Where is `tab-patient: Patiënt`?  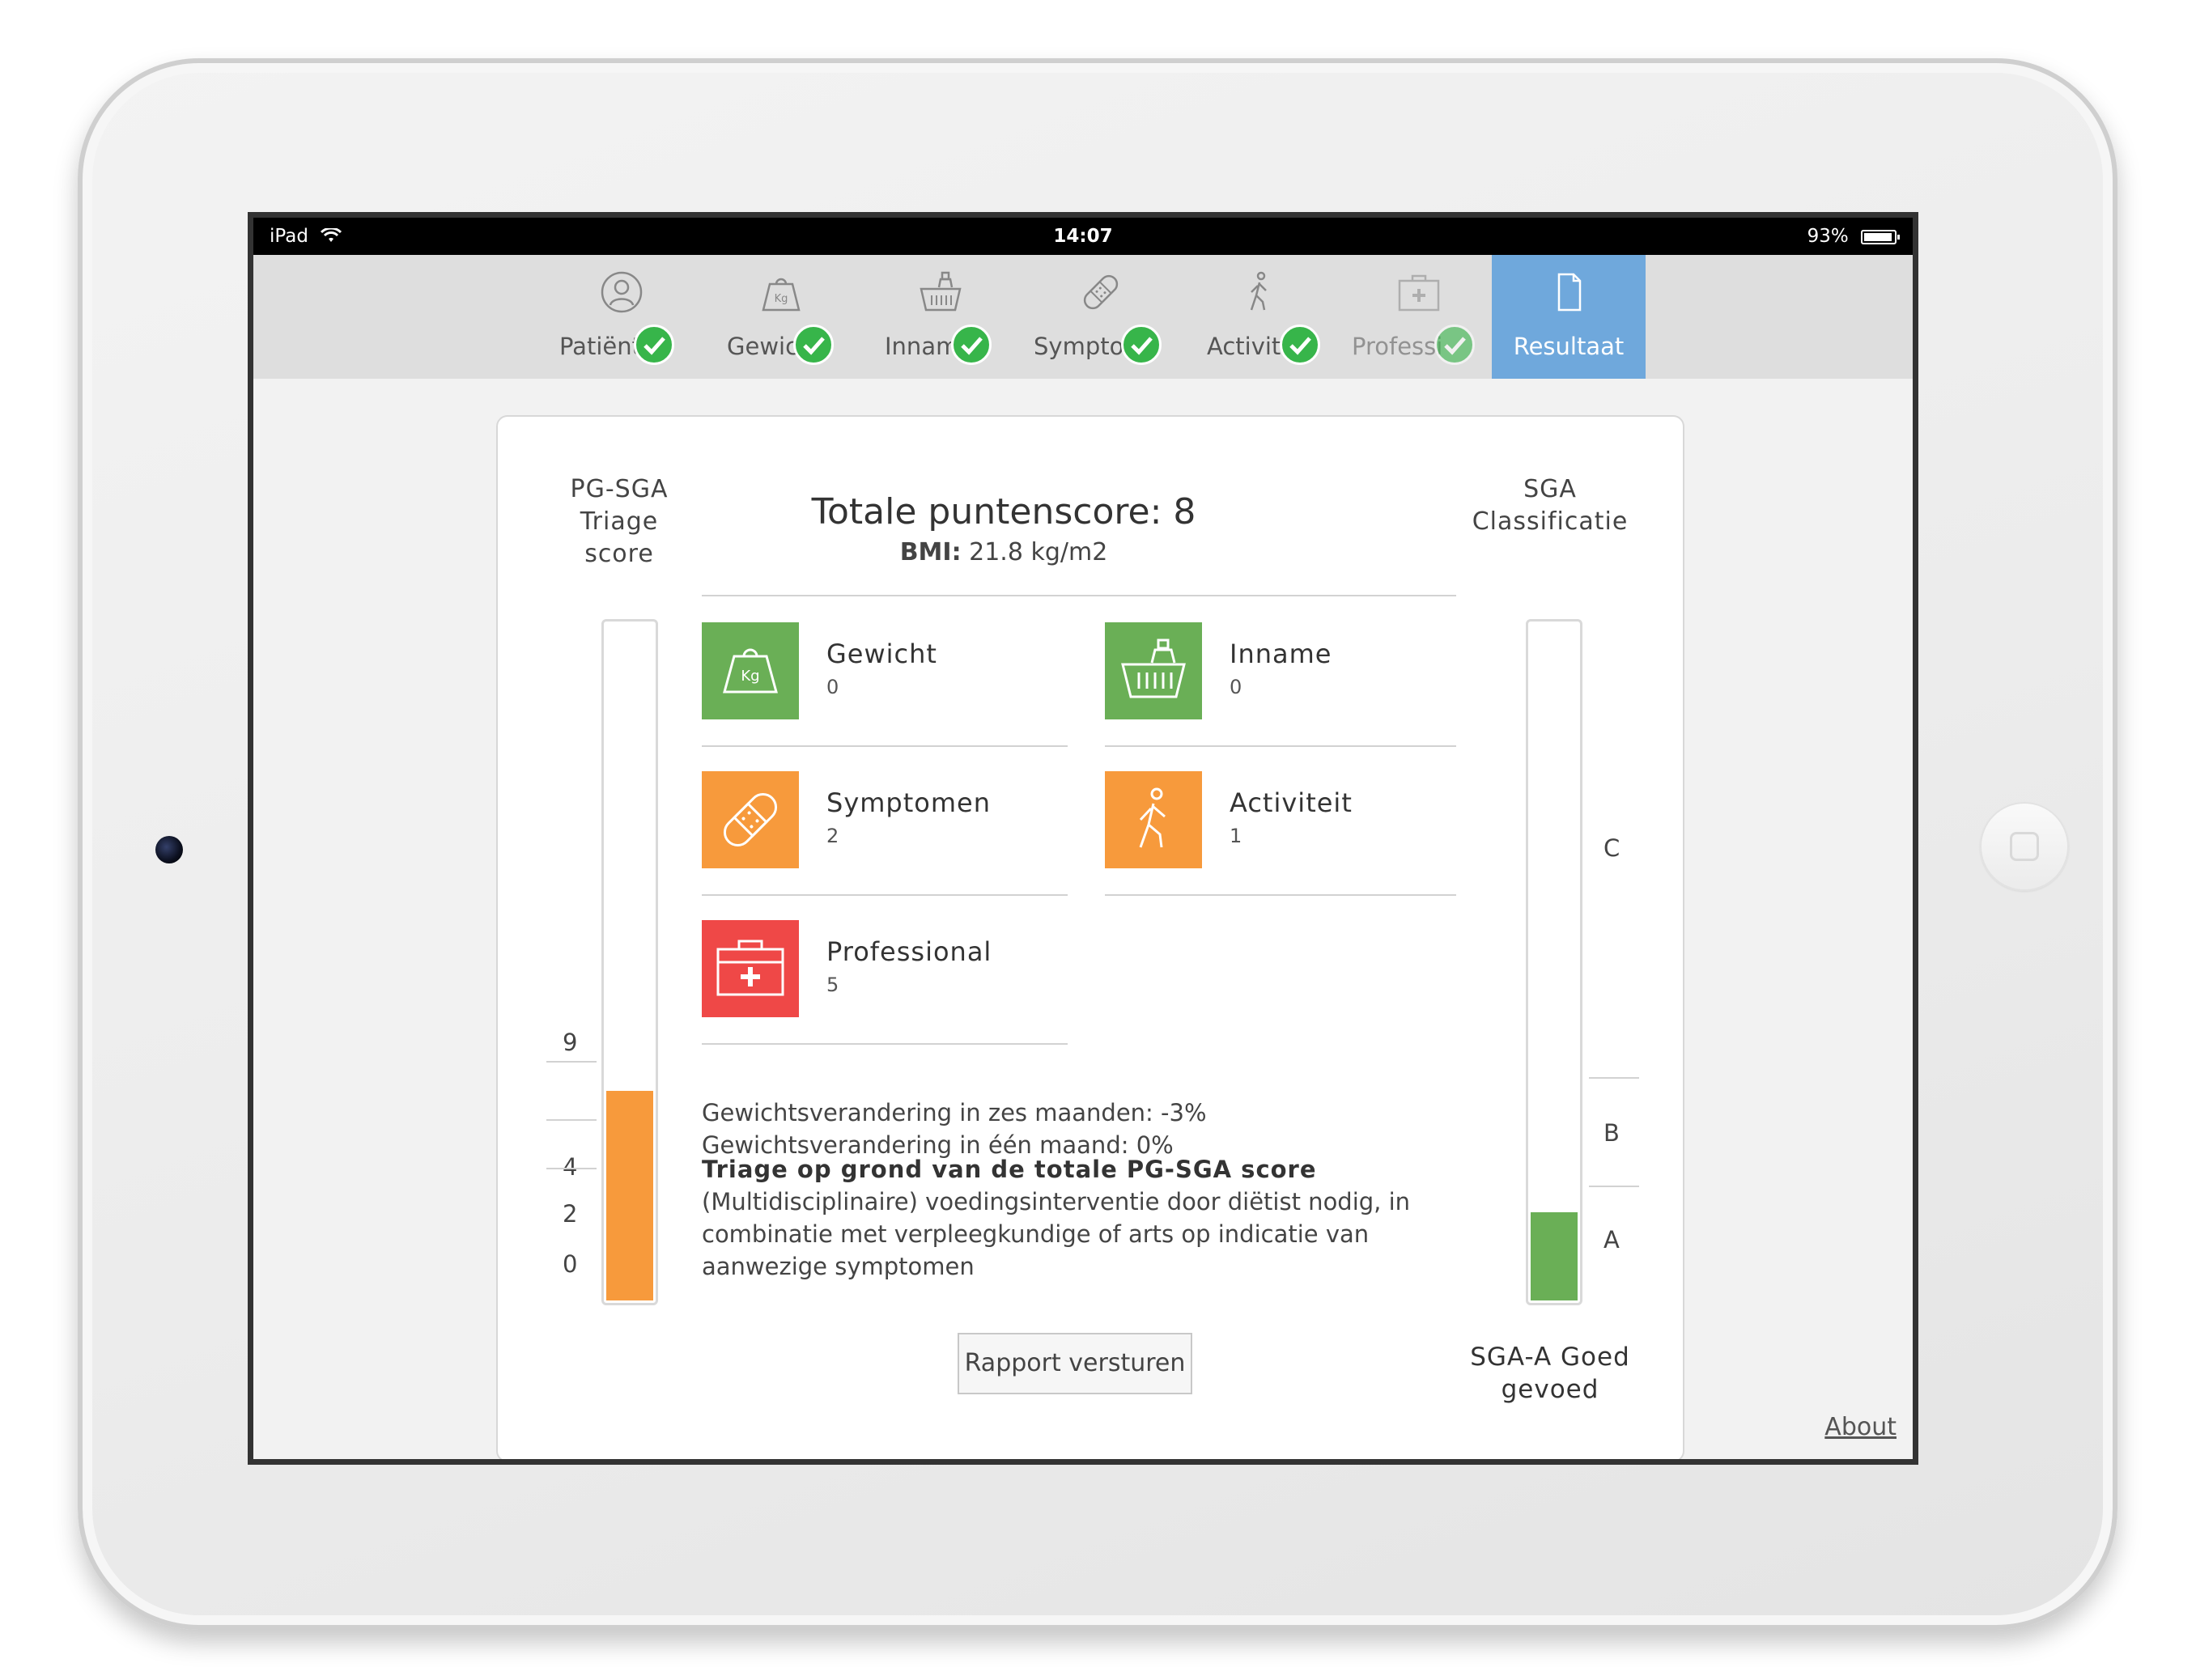 tab-patient: Patiënt is located at coordinates (622, 317).